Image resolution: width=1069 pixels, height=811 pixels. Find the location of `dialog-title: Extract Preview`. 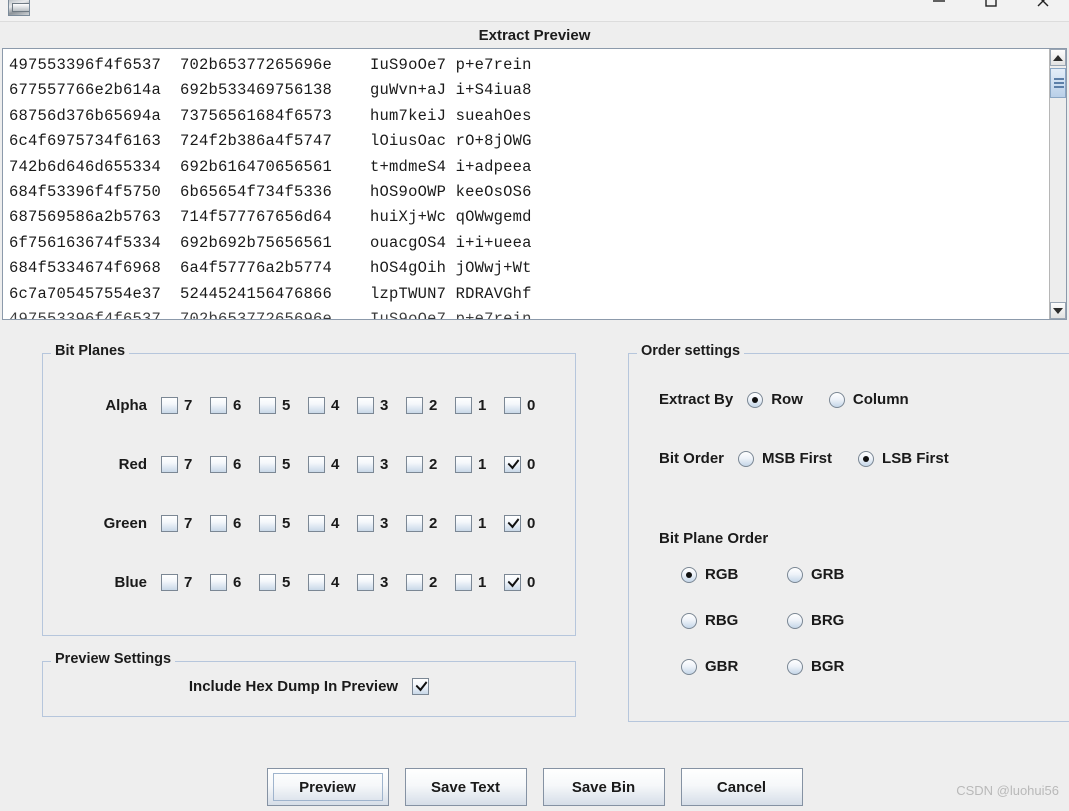

dialog-title: Extract Preview is located at coordinates (534, 35).